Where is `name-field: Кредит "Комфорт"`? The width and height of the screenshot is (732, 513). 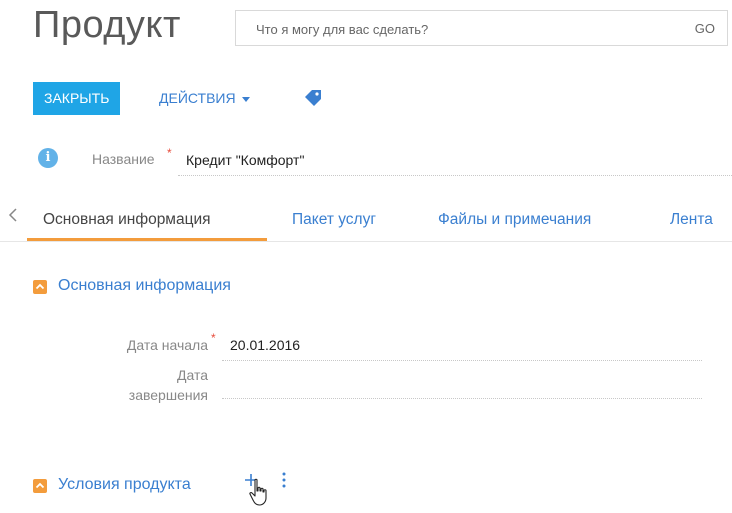
name-field: Кредит "Комфорт" is located at coordinates (245, 160).